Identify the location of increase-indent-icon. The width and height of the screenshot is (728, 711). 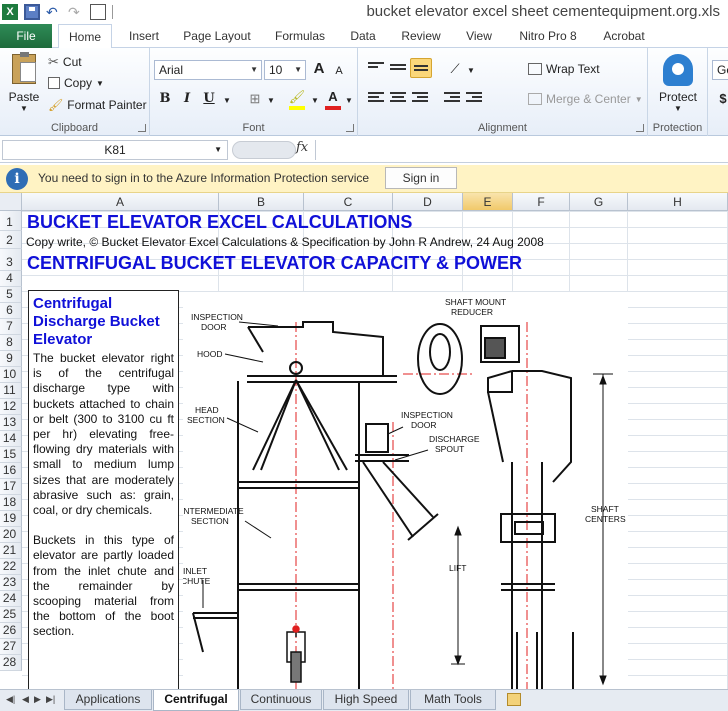
(474, 99).